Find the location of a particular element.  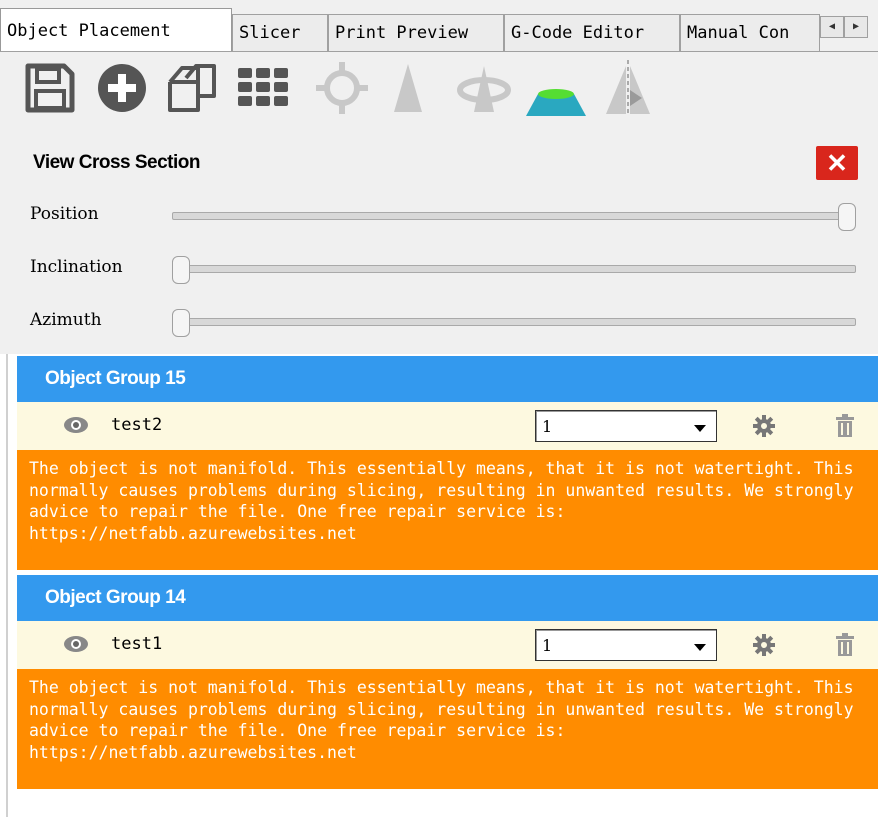

object-name: test2 is located at coordinates (137, 425).